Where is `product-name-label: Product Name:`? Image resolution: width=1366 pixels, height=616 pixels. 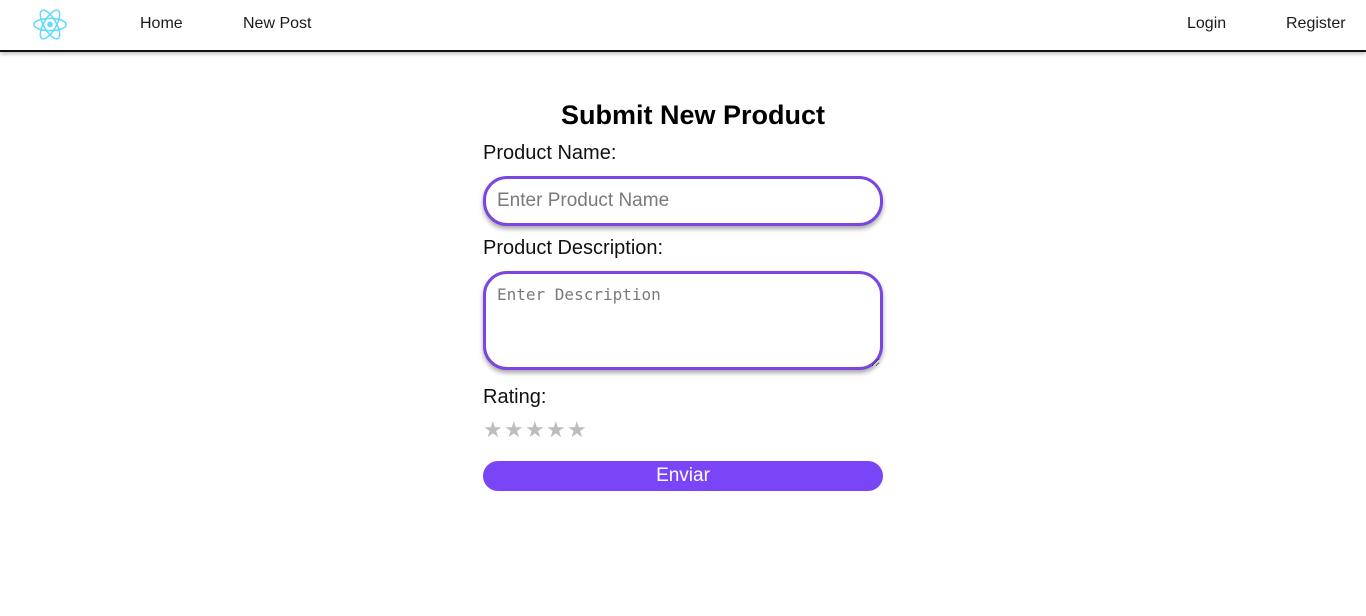 product-name-label: Product Name: is located at coordinates (550, 153).